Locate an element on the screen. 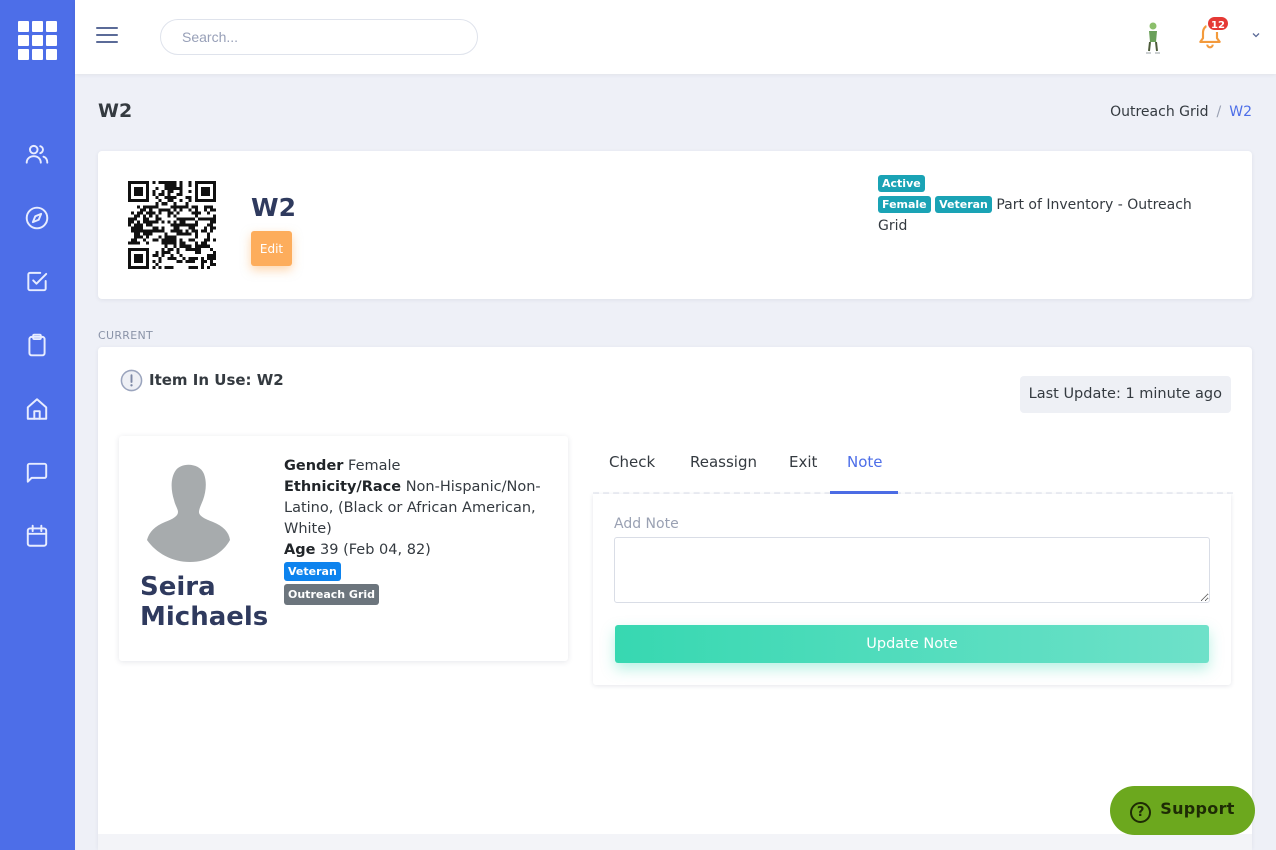 This screenshot has width=1276, height=850. breadcrumb: Outreach Grid / W2 is located at coordinates (1181, 112).